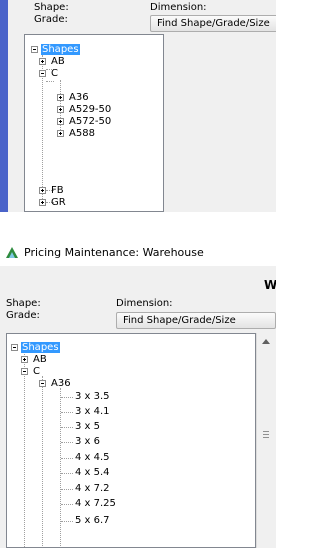 The height and width of the screenshot is (548, 320). What do you see at coordinates (95, 504) in the screenshot?
I see `tree-leaf: 4 x 7.25` at bounding box center [95, 504].